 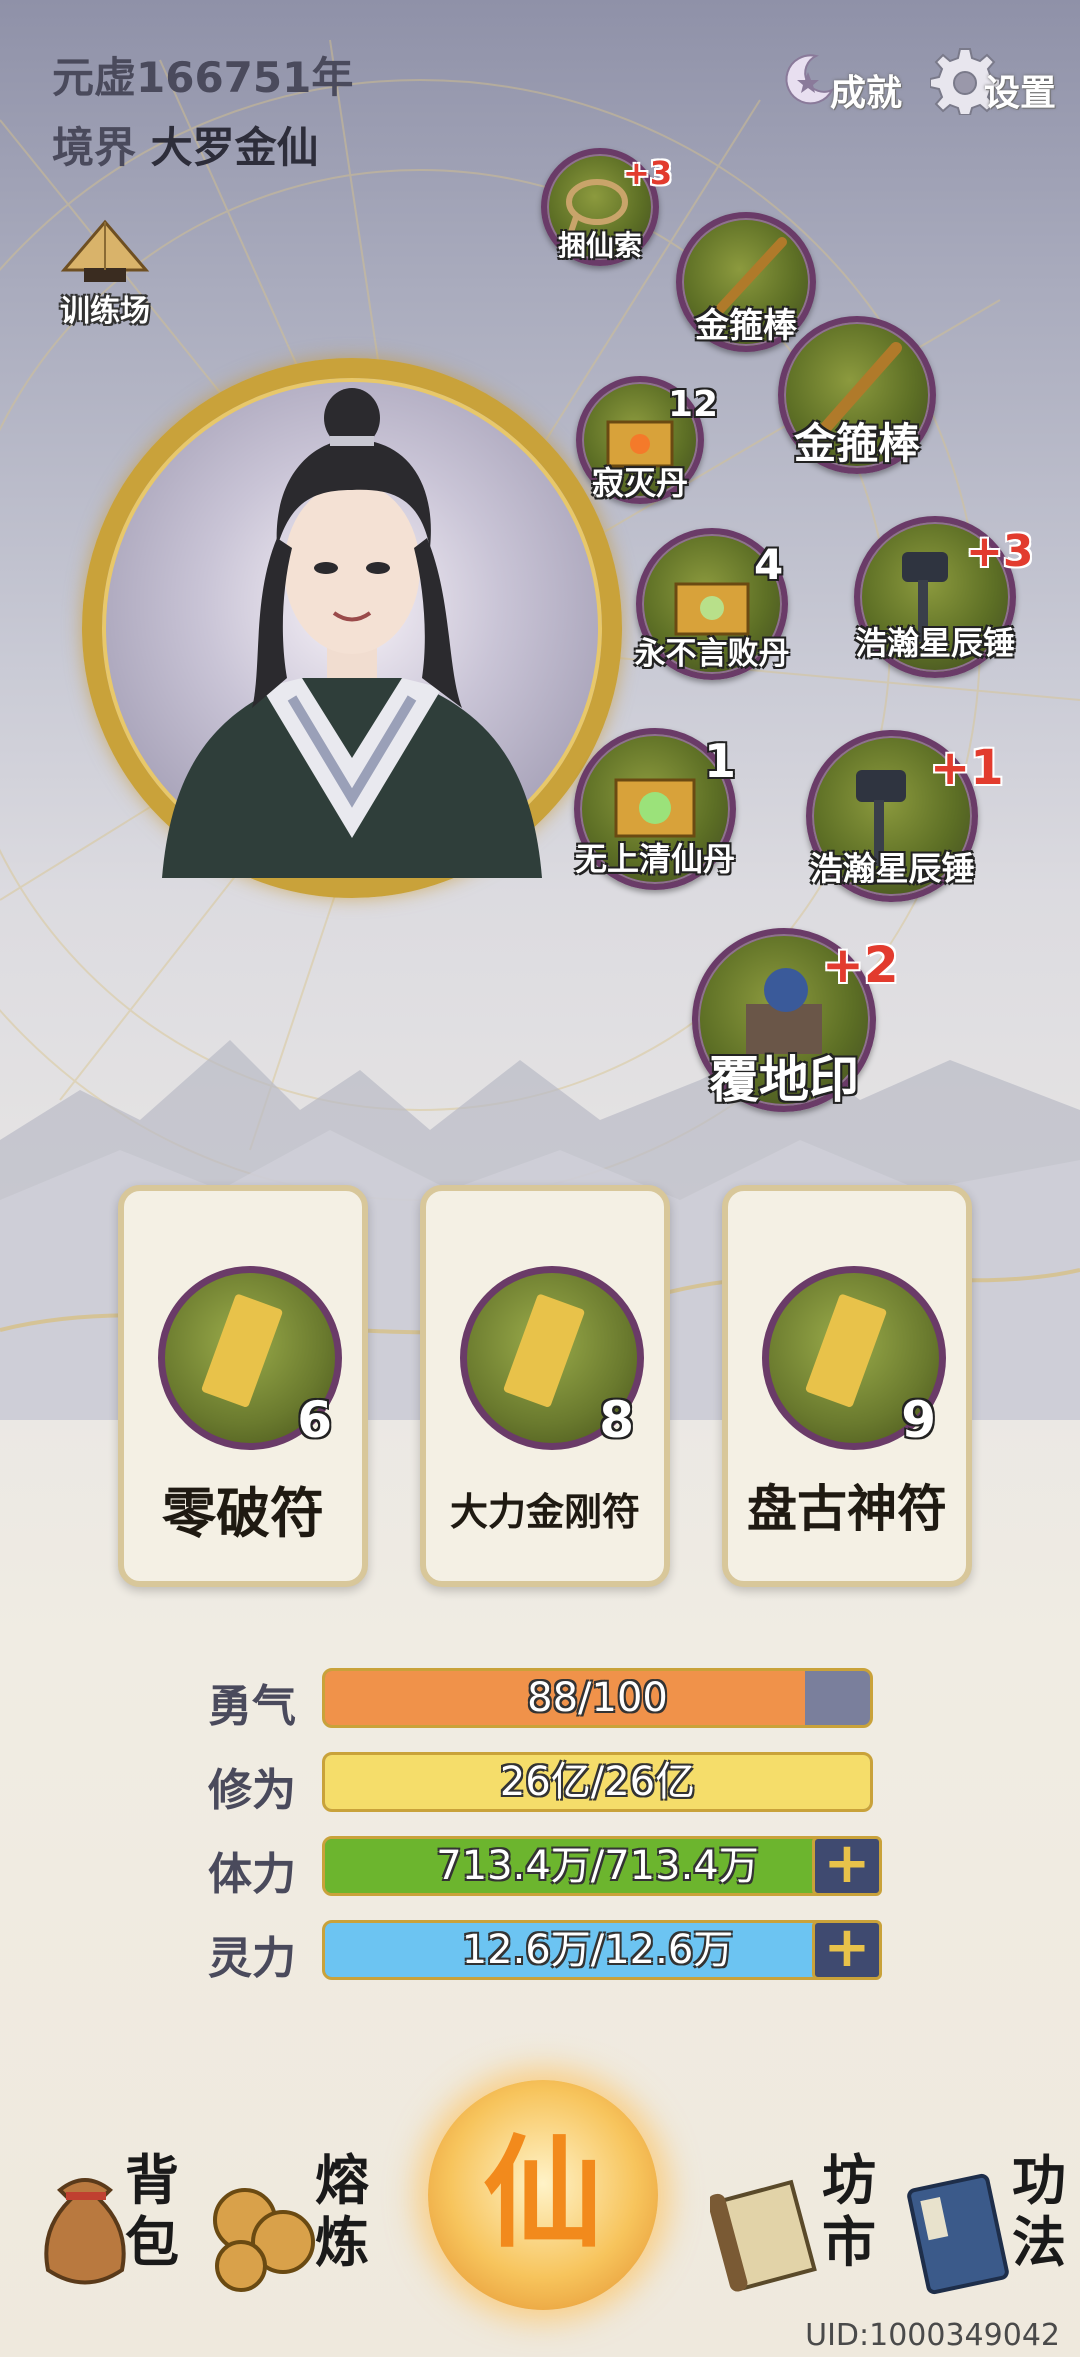 I want to click on nav-bag-label-1: 背, so click(x=152, y=2180).